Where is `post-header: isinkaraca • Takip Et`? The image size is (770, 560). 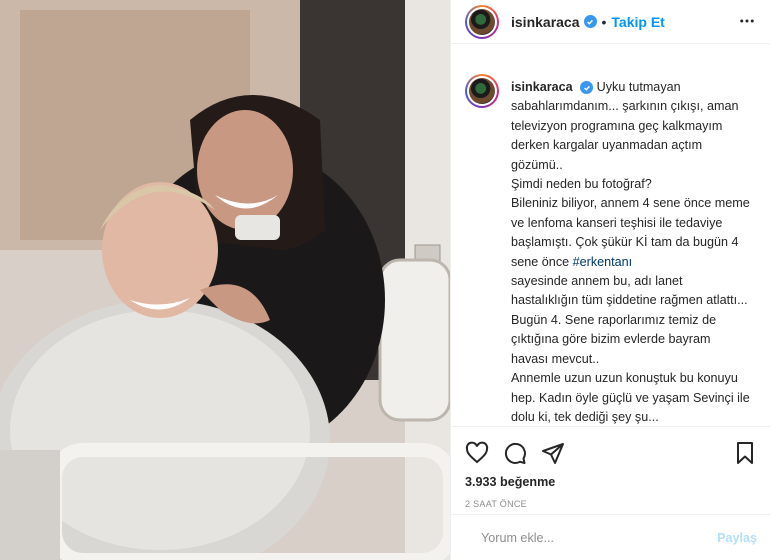
post-header: isinkaraca • Takip Et is located at coordinates (610, 22).